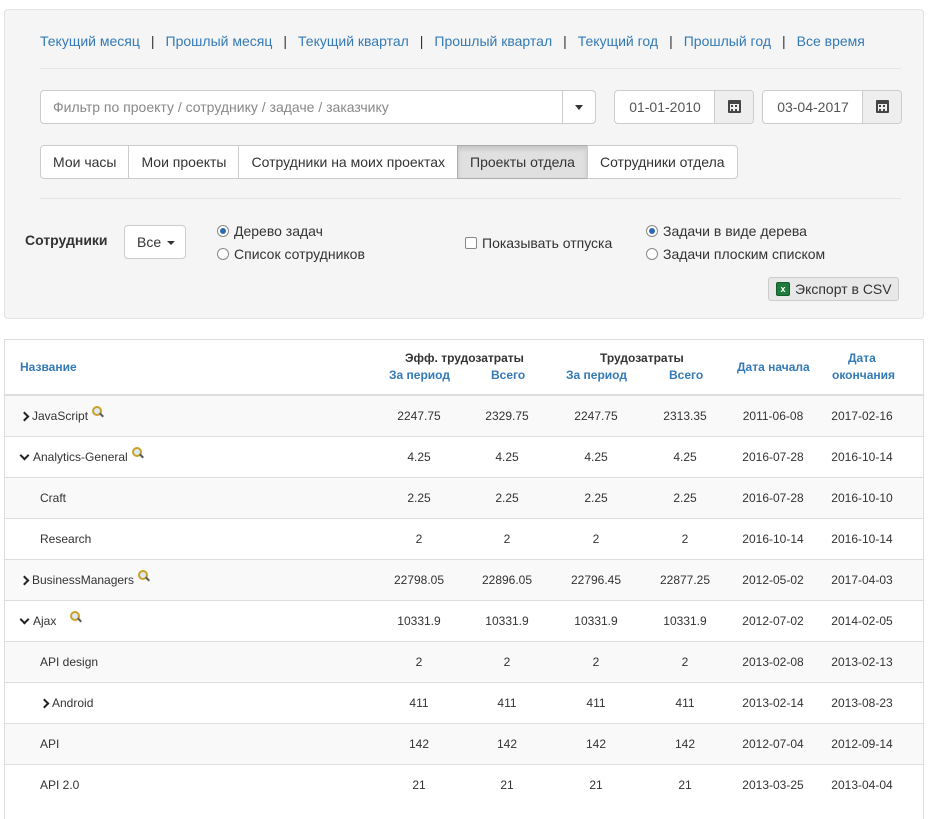  I want to click on radio-task-tree: Дерево задач, so click(270, 231).